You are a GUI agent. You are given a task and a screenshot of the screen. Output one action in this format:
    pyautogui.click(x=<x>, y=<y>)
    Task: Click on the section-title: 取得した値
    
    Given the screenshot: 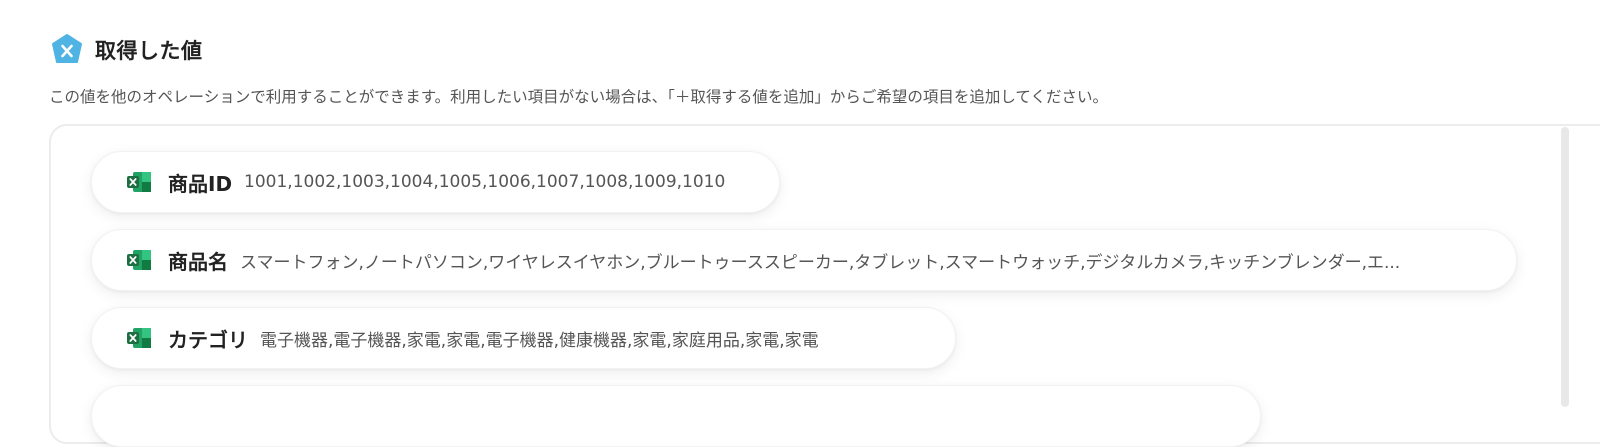 What is the action you would take?
    pyautogui.click(x=149, y=51)
    